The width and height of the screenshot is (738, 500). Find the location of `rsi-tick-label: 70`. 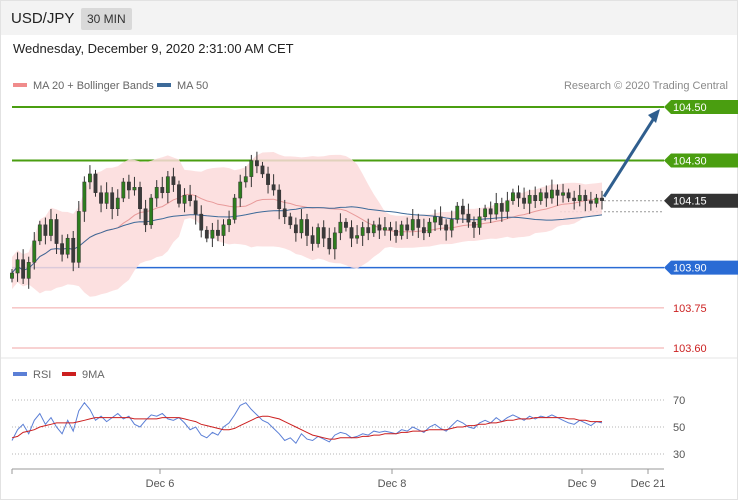

rsi-tick-label: 70 is located at coordinates (679, 401).